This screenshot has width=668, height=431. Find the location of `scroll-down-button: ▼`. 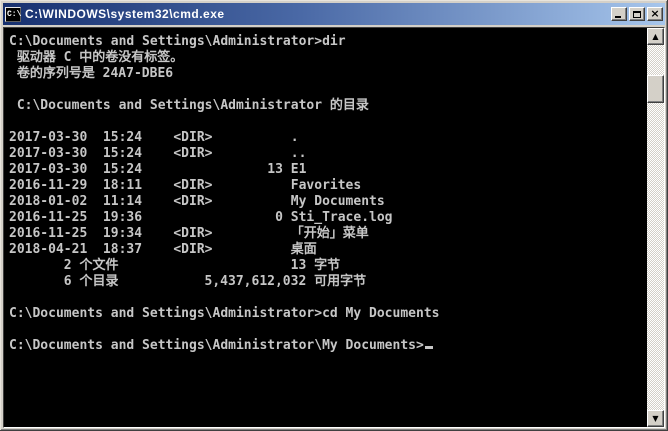

scroll-down-button: ▼ is located at coordinates (655, 418).